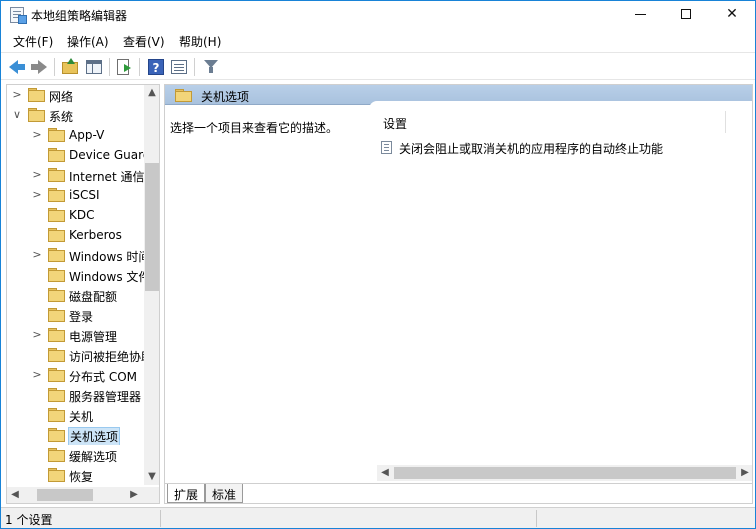 The height and width of the screenshot is (529, 756). What do you see at coordinates (33, 41) in the screenshot?
I see `menu-file: 文件(F)` at bounding box center [33, 41].